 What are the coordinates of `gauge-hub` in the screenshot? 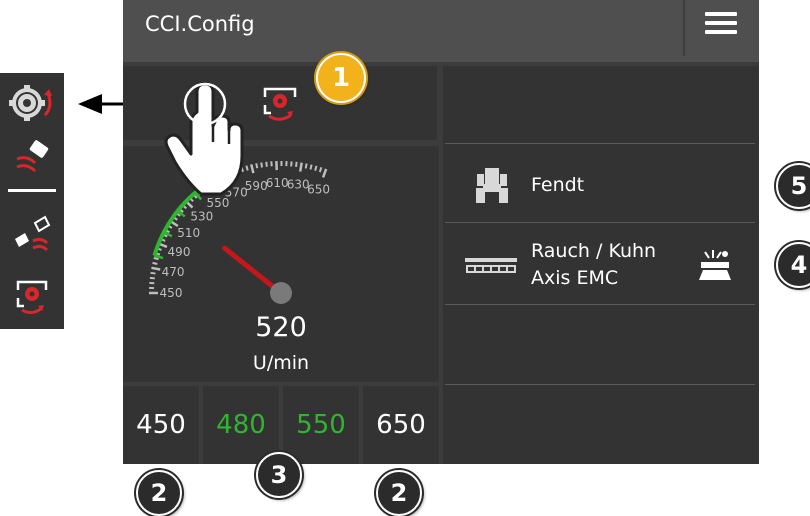 It's located at (281, 293).